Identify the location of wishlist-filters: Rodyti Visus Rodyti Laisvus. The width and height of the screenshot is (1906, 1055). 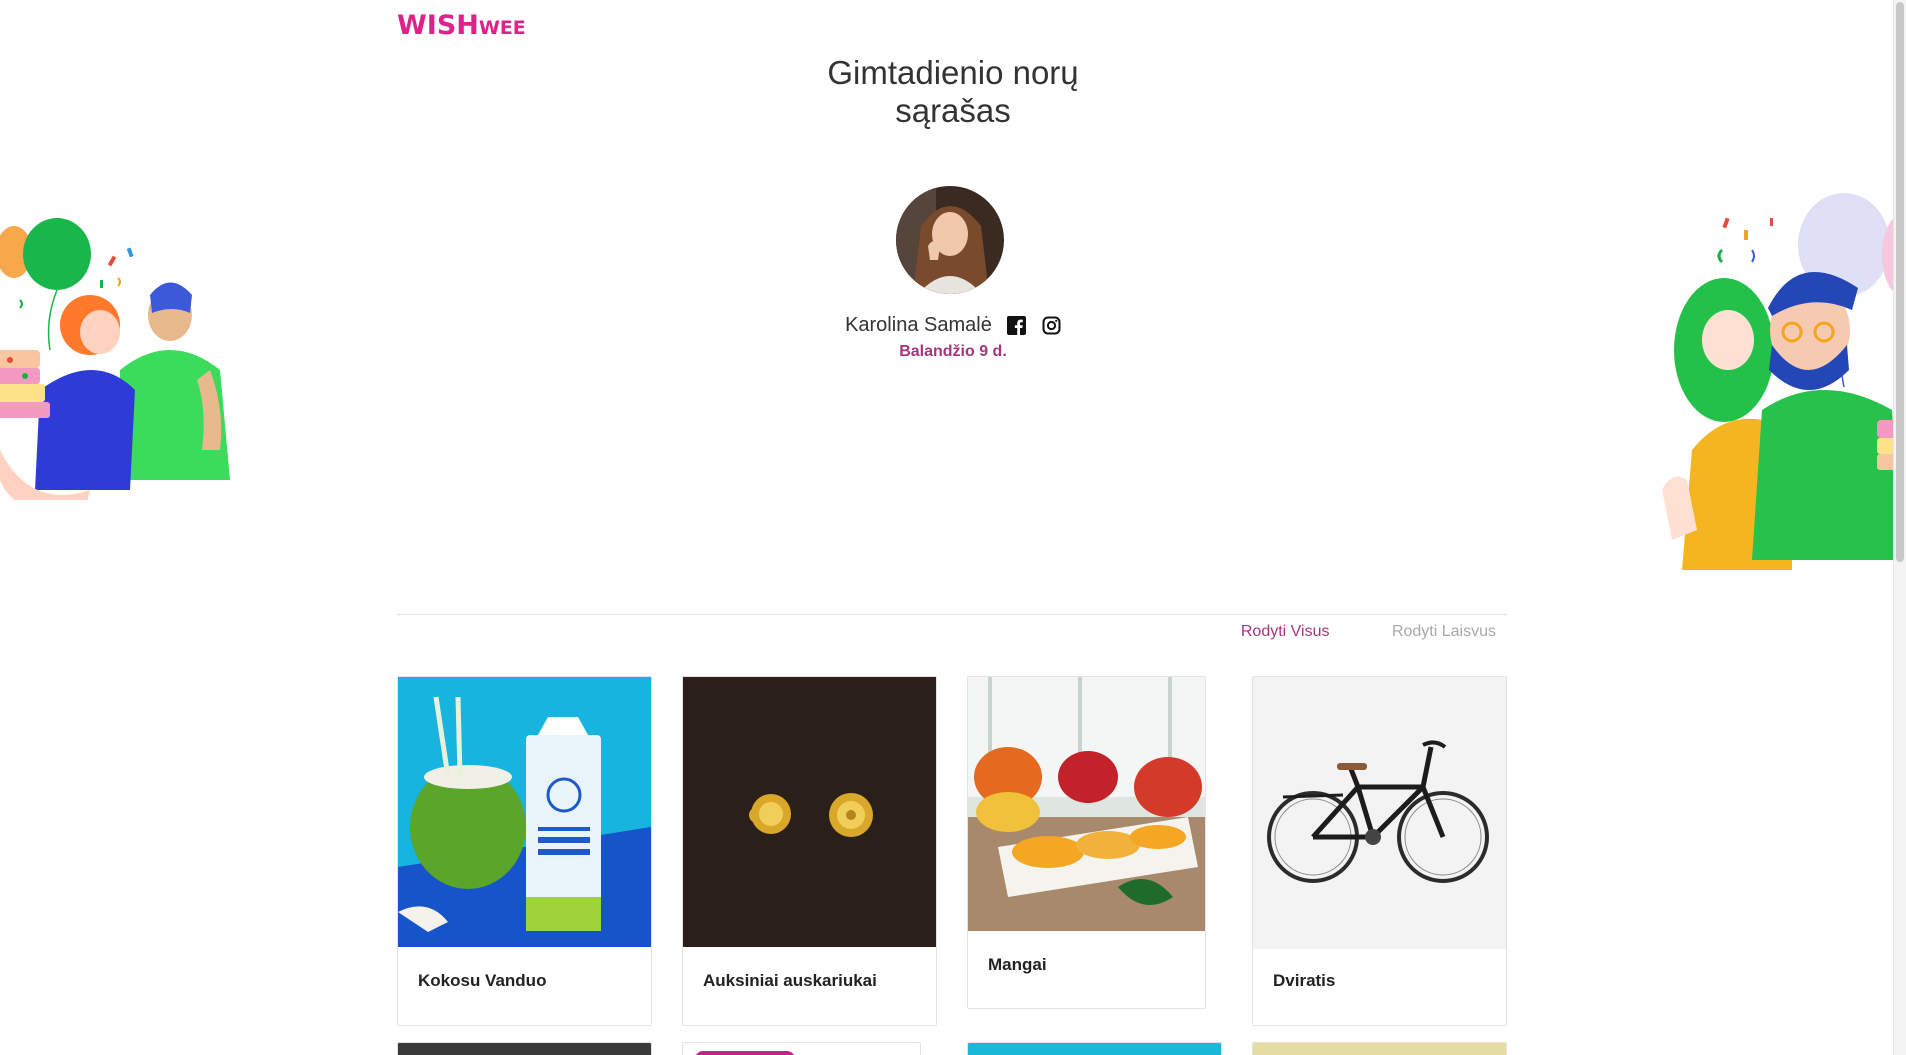
(748, 632).